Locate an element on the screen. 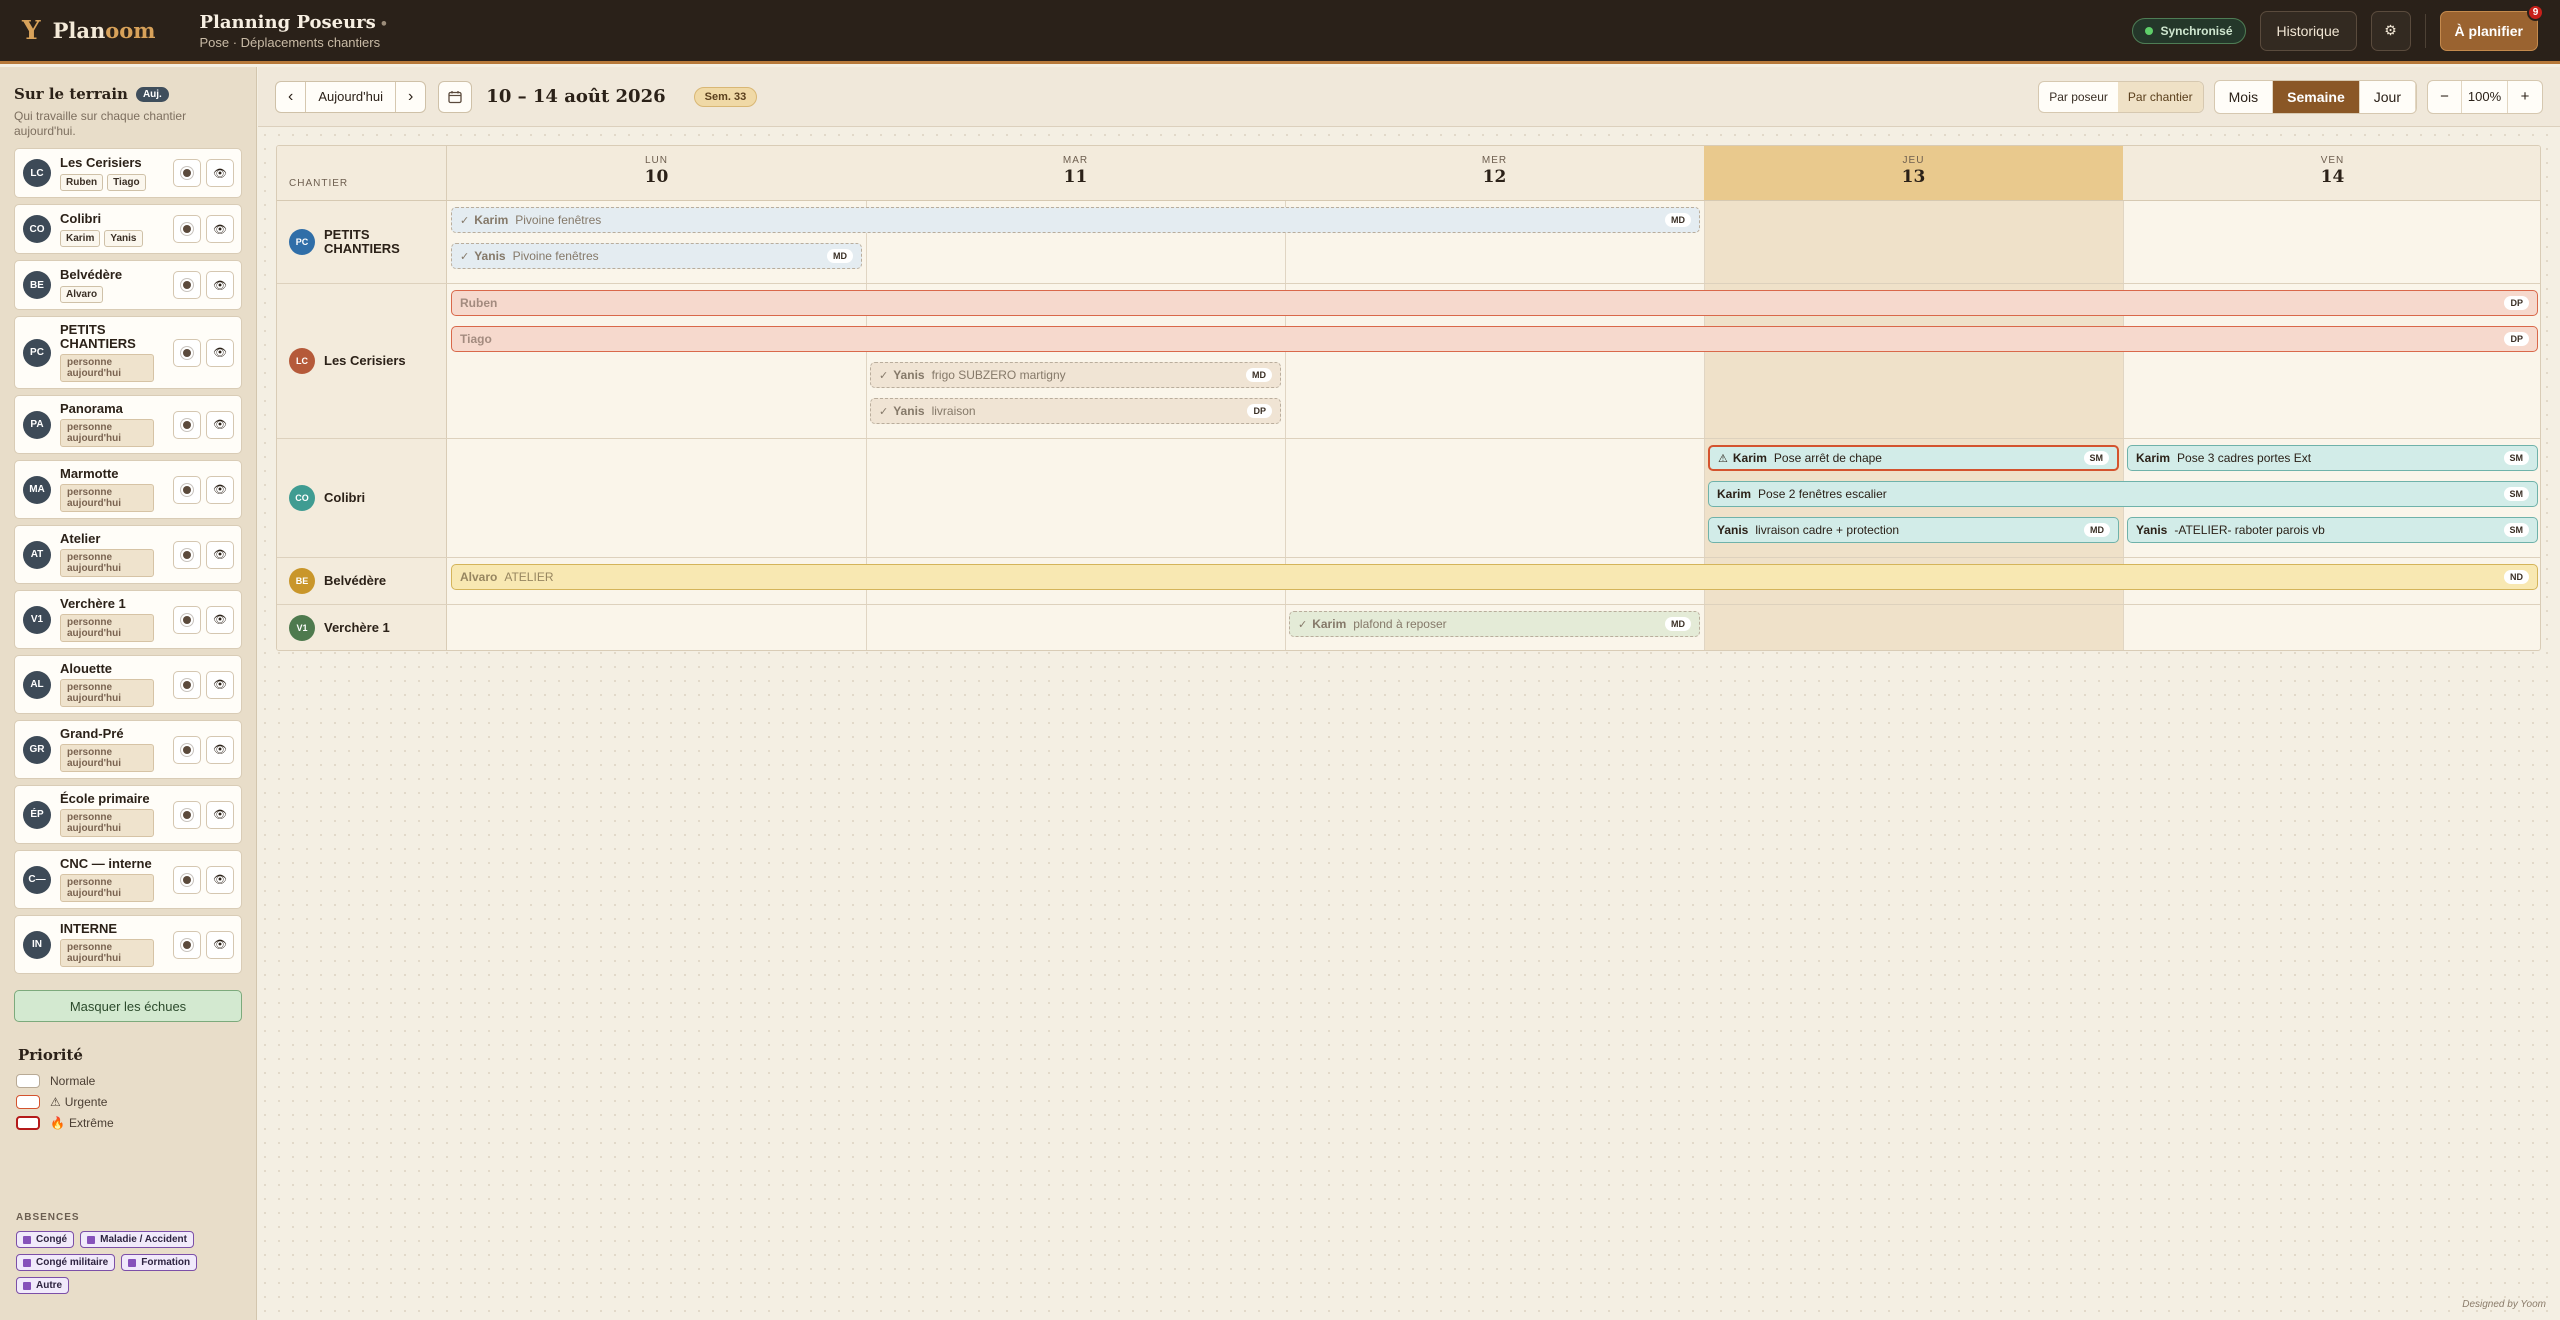  day-number: 10 is located at coordinates (656, 177).